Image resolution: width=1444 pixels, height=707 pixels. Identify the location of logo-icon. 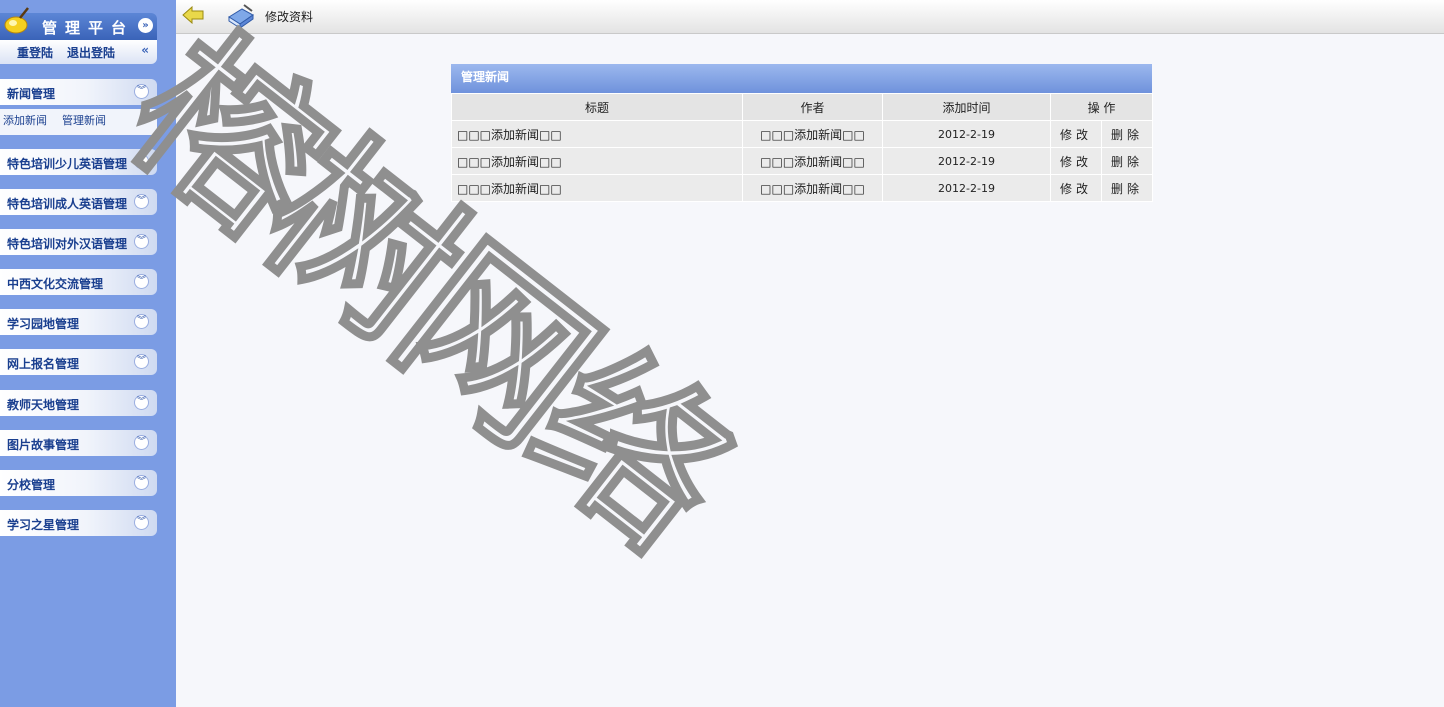
(16, 20).